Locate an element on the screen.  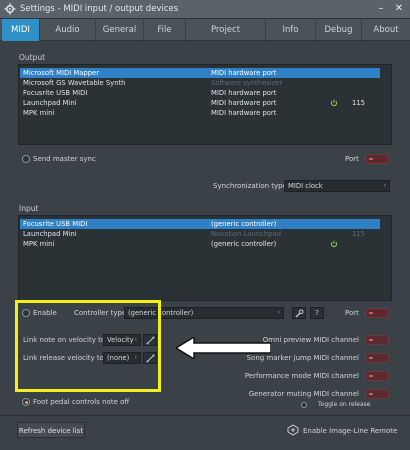
tab-audio: Audio is located at coordinates (68, 30).